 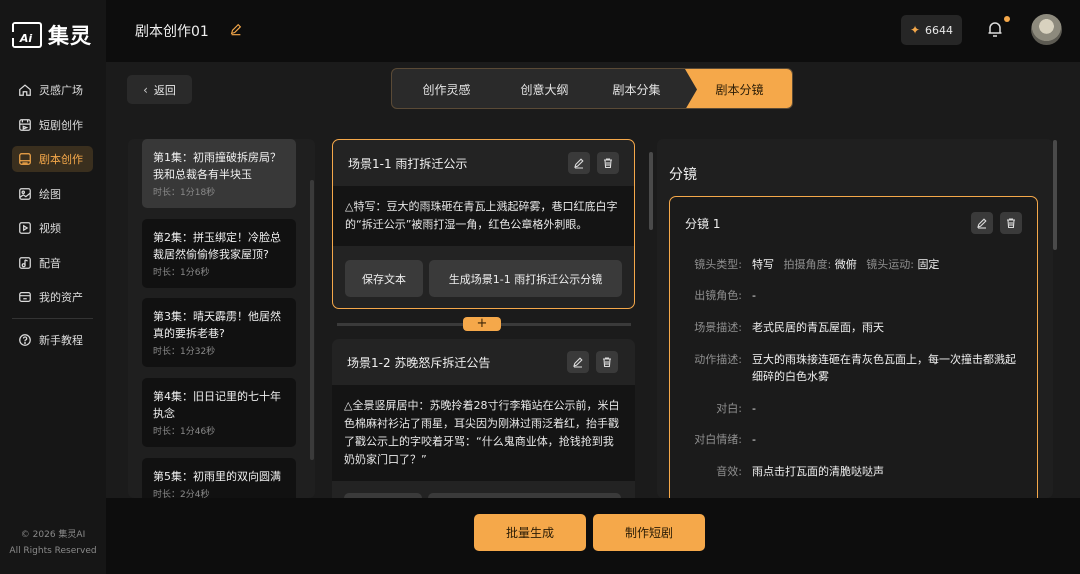 What do you see at coordinates (25, 194) in the screenshot?
I see `image-icon` at bounding box center [25, 194].